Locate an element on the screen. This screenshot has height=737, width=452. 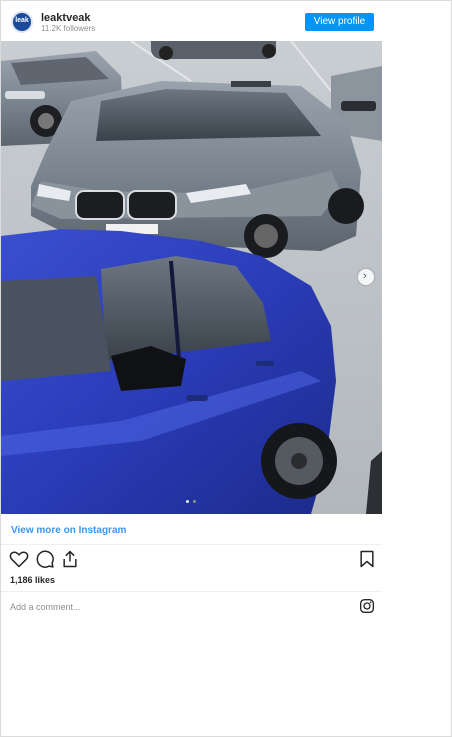
comment-icon is located at coordinates (45, 559).